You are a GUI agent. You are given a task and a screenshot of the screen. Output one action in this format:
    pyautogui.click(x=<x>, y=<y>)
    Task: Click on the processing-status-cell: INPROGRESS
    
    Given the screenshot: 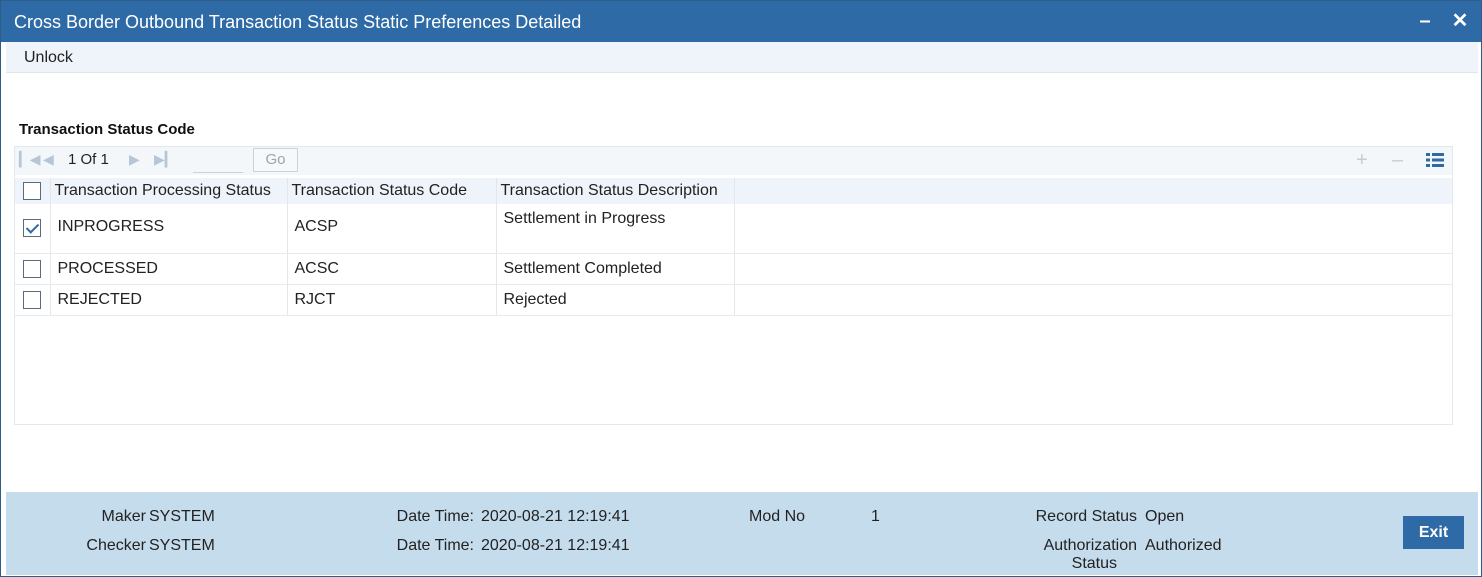 What is the action you would take?
    pyautogui.click(x=169, y=229)
    